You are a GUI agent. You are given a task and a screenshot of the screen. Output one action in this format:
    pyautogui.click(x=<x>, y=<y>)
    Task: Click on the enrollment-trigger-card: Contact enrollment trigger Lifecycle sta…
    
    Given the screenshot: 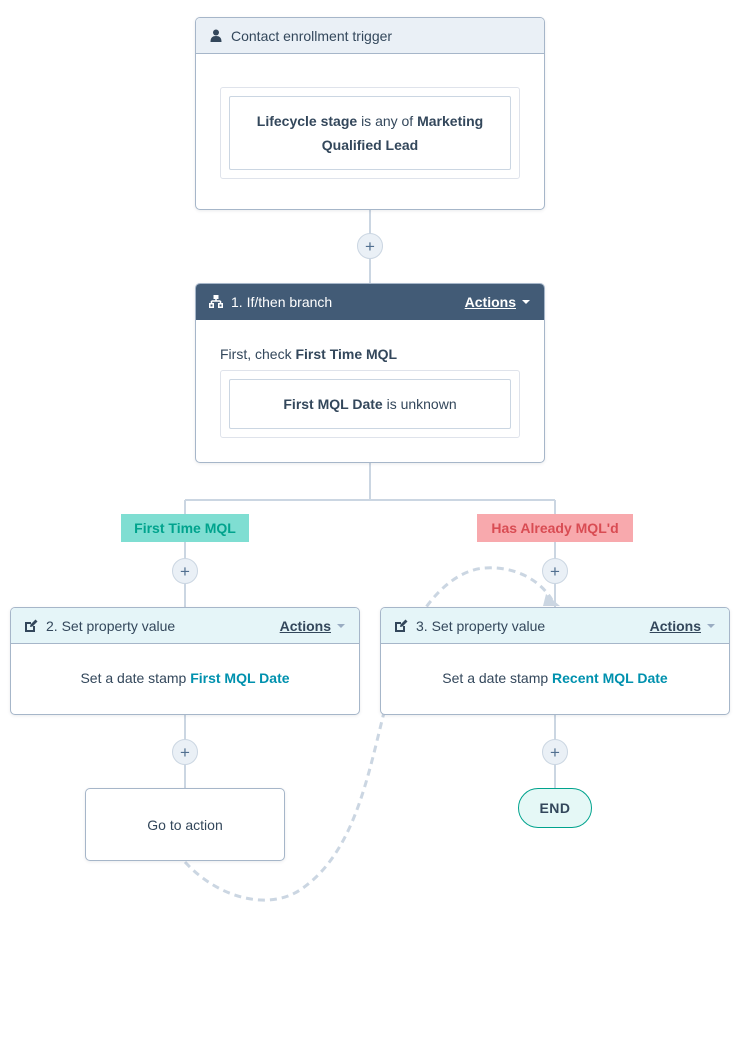 What is the action you would take?
    pyautogui.click(x=370, y=113)
    